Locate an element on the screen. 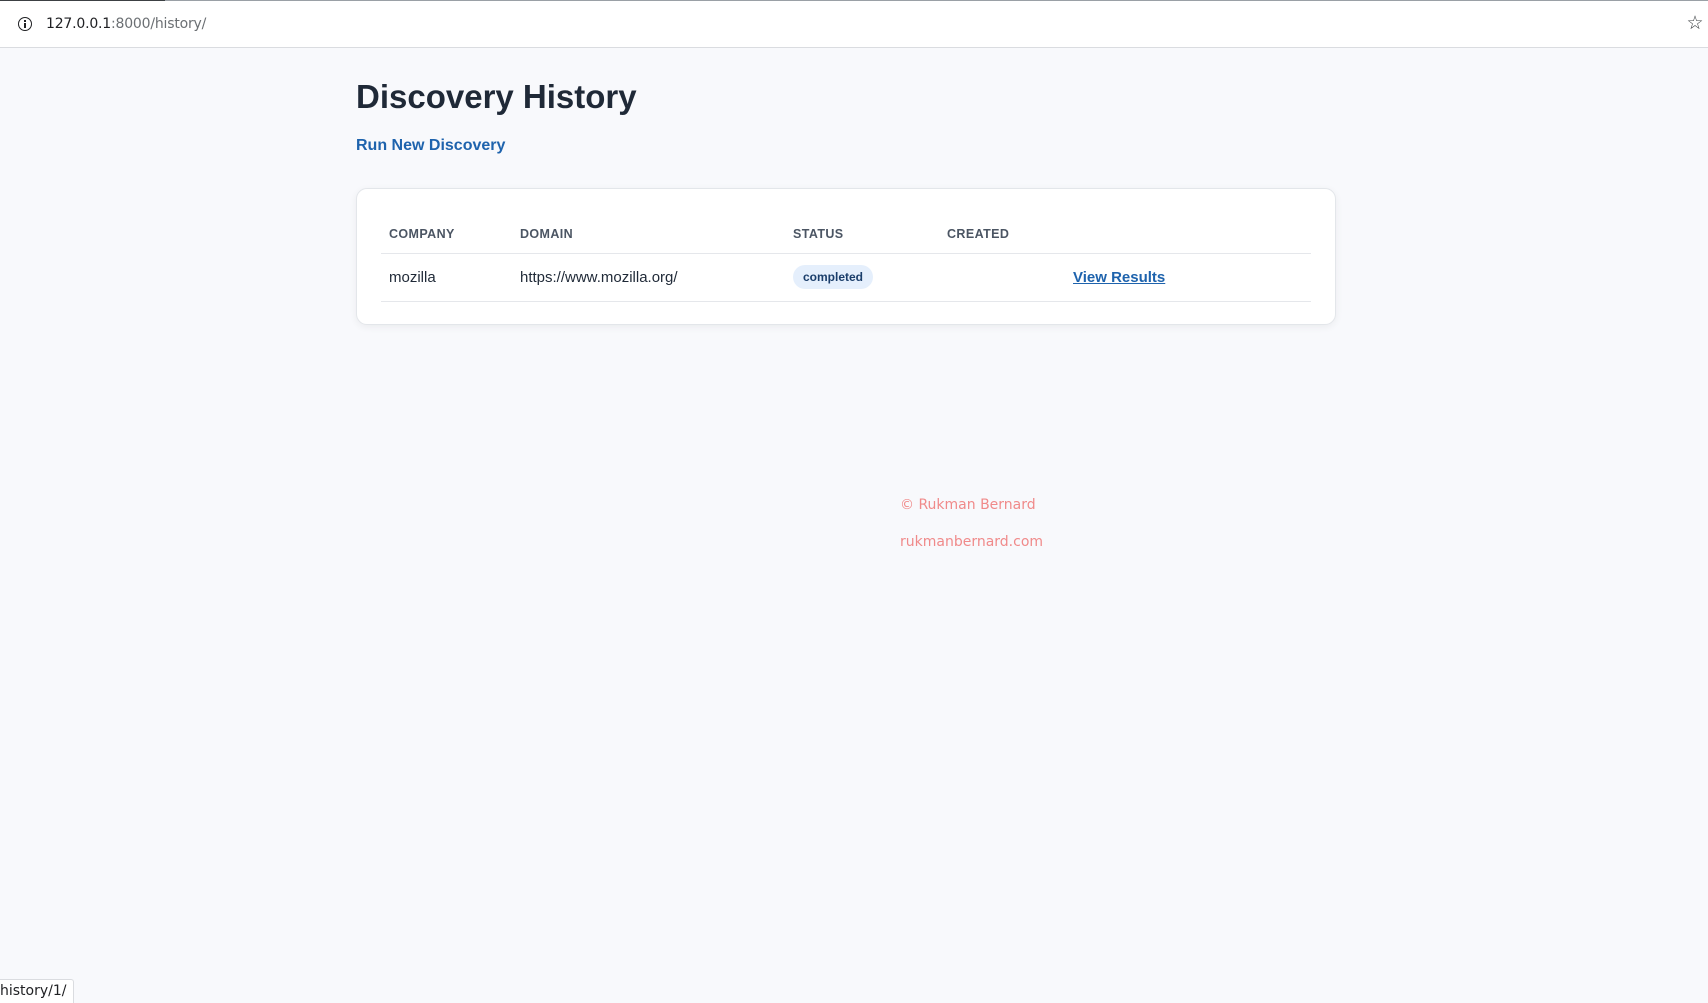 This screenshot has height=1003, width=1708. view-results-link: View Results is located at coordinates (1119, 277).